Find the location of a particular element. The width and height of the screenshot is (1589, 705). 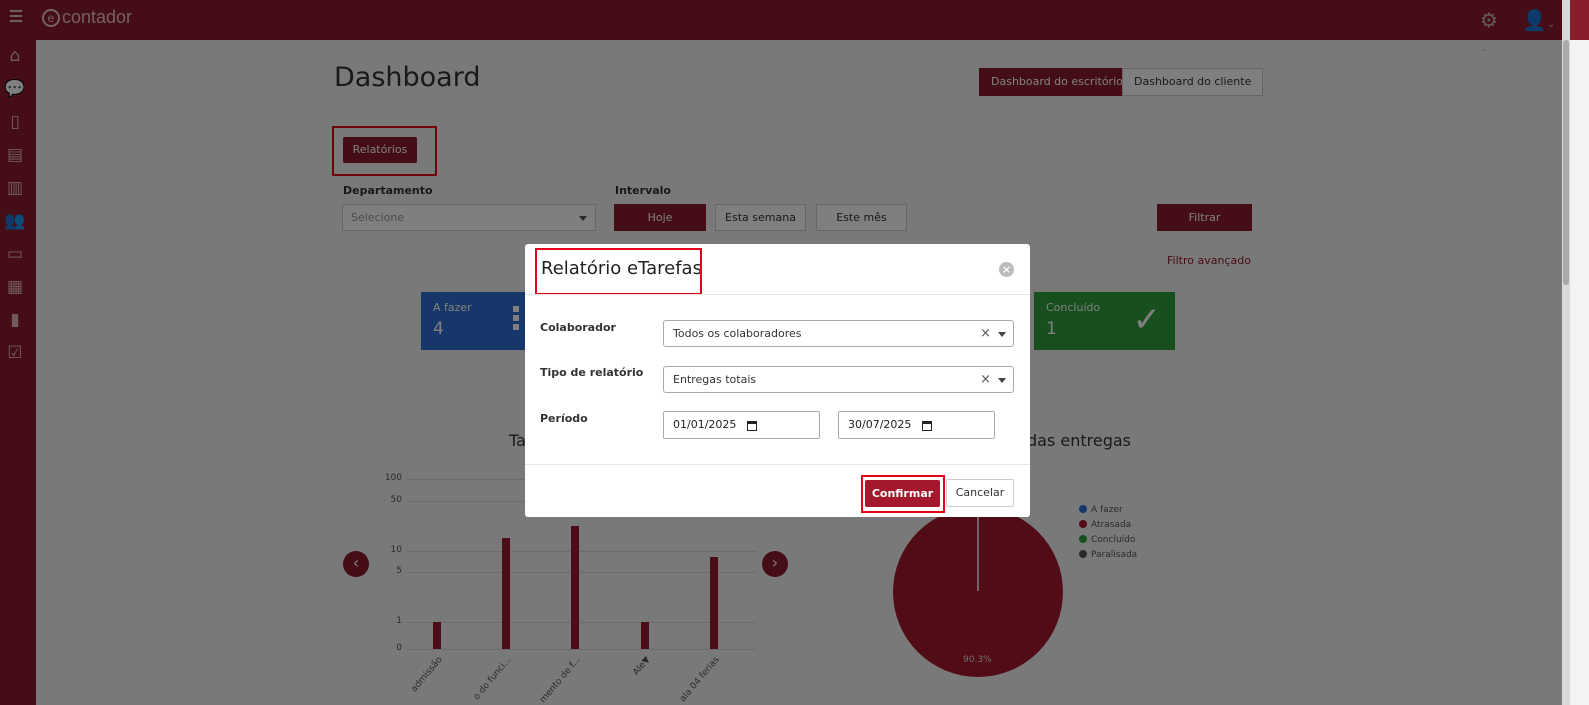

clear-report-type-icon: × is located at coordinates (985, 379).